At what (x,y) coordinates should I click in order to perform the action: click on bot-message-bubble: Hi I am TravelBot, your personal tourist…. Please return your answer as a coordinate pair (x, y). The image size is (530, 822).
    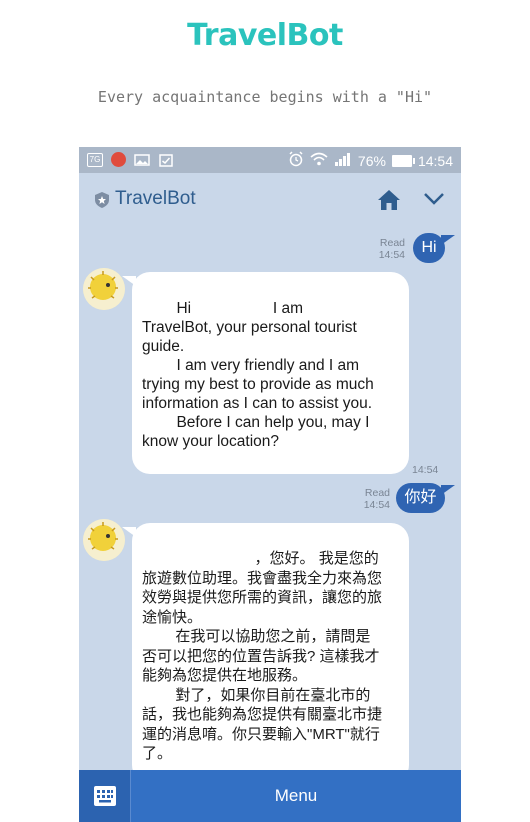
    Looking at the image, I should click on (265, 373).